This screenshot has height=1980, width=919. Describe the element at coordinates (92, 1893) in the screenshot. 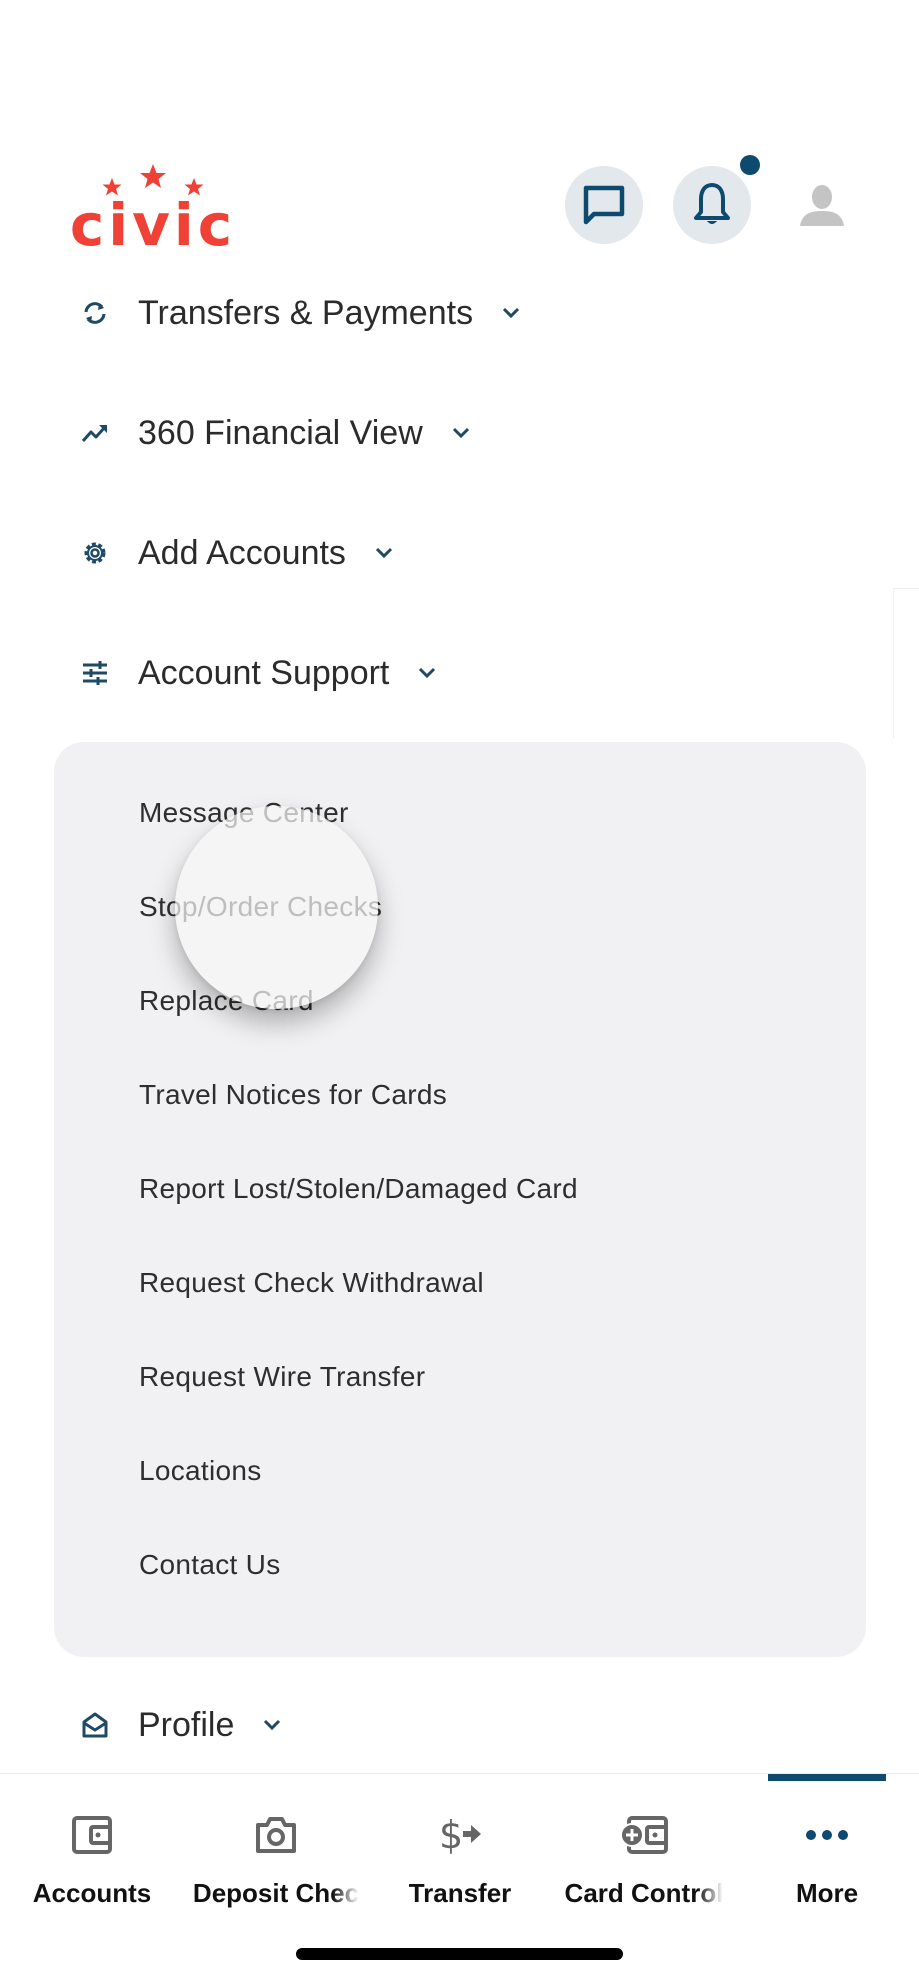

I see `tab-label: Accounts` at that location.